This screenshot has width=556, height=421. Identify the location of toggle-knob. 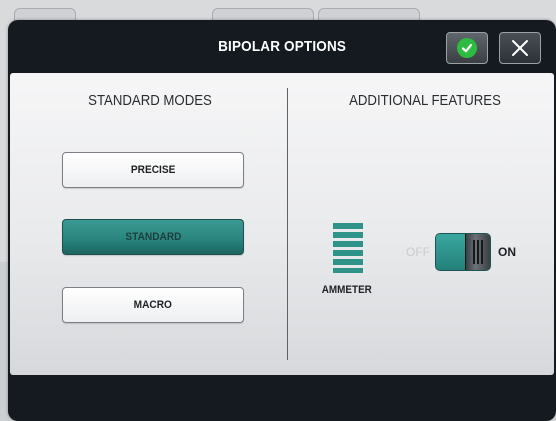
(477, 252).